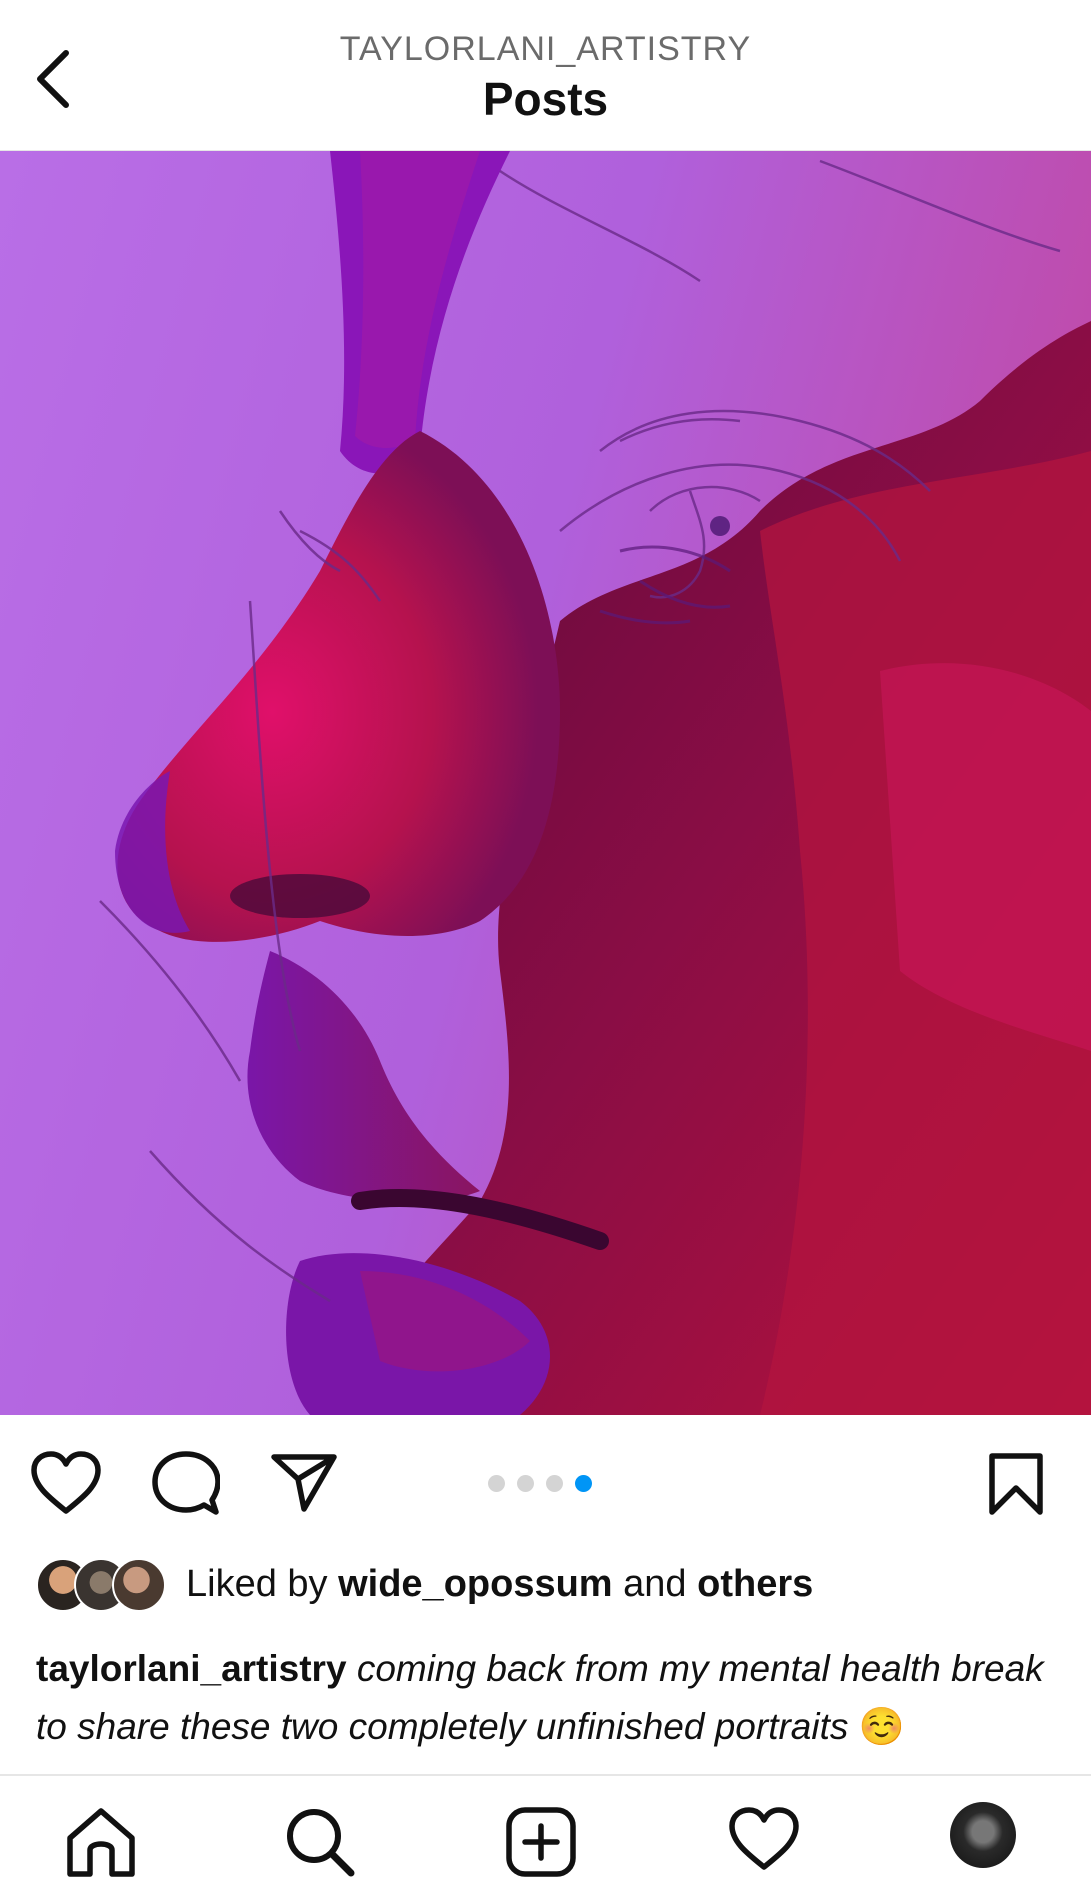 The height and width of the screenshot is (1891, 1091). I want to click on like-button, so click(66, 1485).